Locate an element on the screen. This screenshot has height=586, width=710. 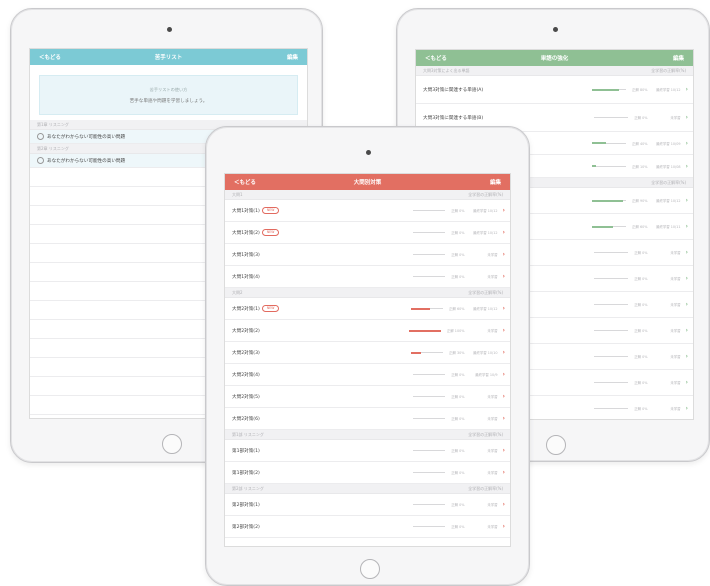
row-label: 大問2対策(3) is located at coordinates (246, 353).